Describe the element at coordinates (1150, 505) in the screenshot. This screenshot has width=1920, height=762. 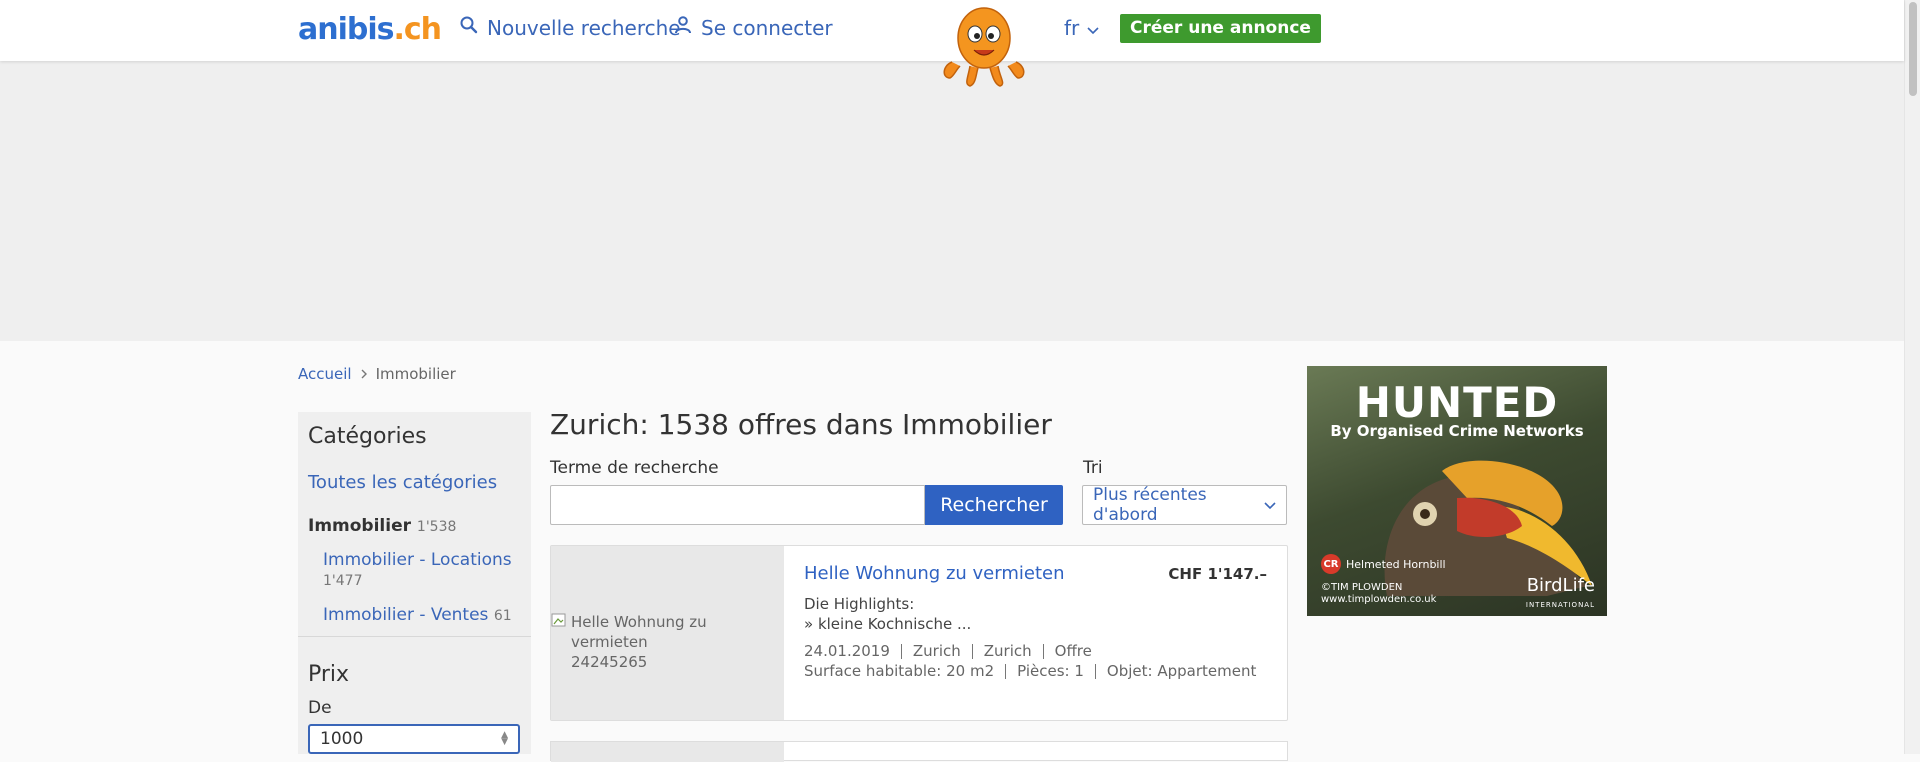
I see `sort-value: Plus récentes d'abord` at that location.